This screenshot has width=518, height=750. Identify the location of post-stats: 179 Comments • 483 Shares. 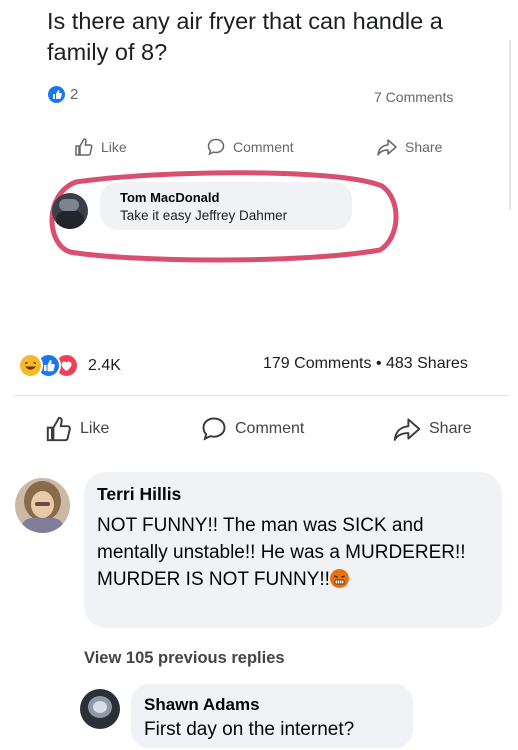
(365, 364).